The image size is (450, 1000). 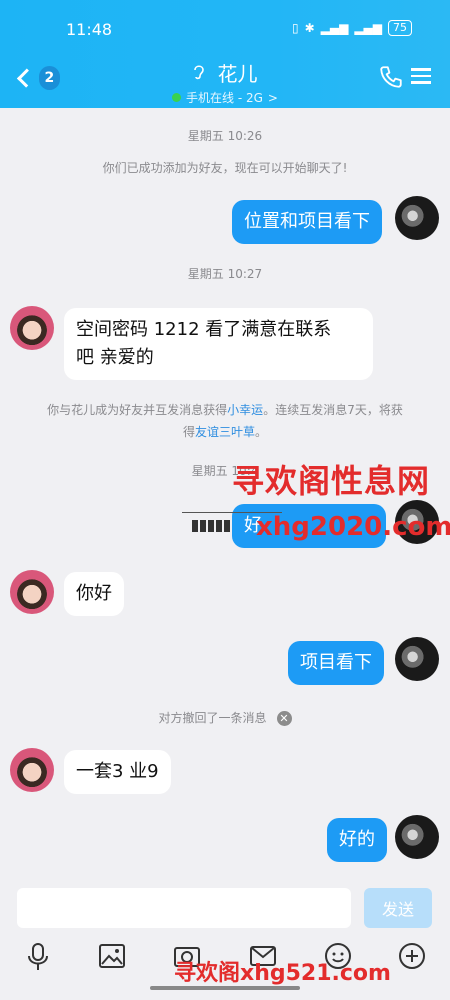 I want to click on chat-header: 11:48 ▯ ✱ ▂▄▆ ▂▄▆ 75 2 花儿 手机在线 - 2G >, so click(x=225, y=54).